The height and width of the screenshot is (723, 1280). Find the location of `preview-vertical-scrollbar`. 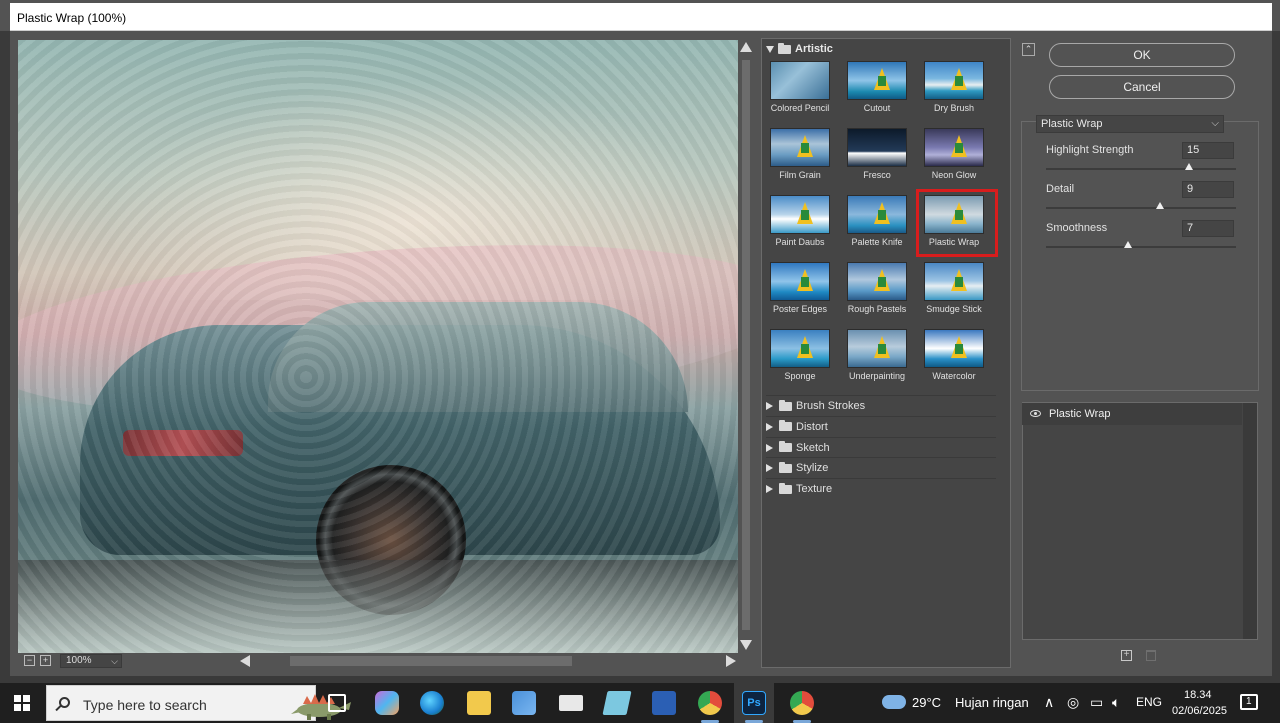

preview-vertical-scrollbar is located at coordinates (746, 346).